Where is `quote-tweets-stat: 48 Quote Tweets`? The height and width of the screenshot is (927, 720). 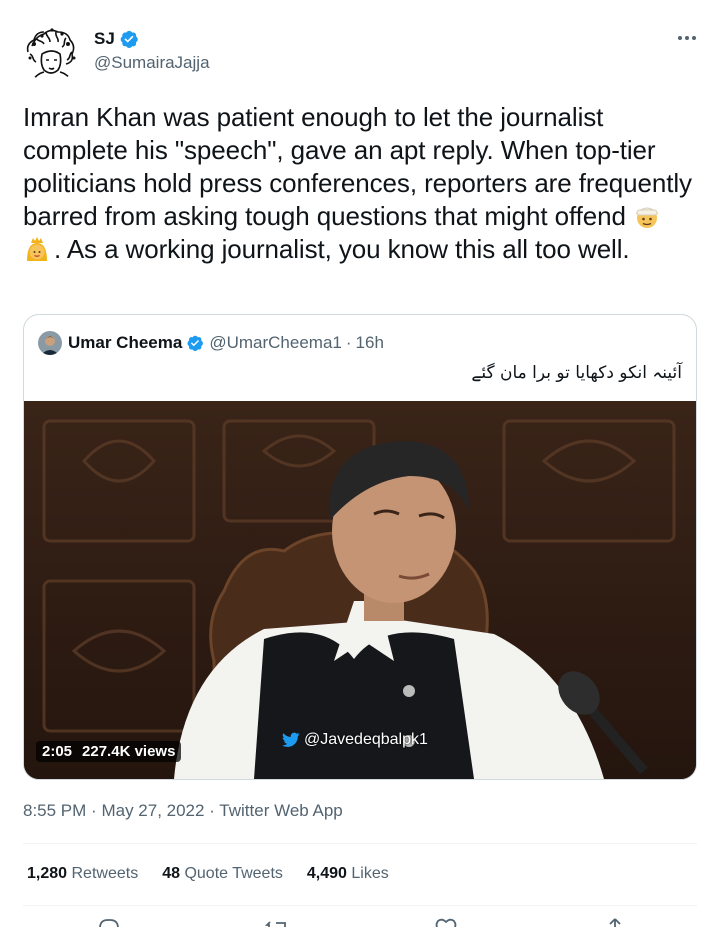
quote-tweets-stat: 48 Quote Tweets is located at coordinates (222, 874).